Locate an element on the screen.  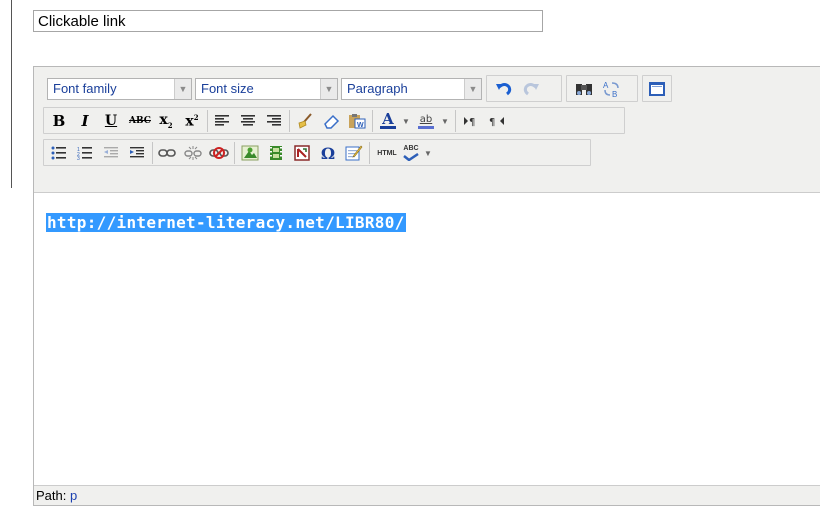
film-icon is located at coordinates (276, 153).